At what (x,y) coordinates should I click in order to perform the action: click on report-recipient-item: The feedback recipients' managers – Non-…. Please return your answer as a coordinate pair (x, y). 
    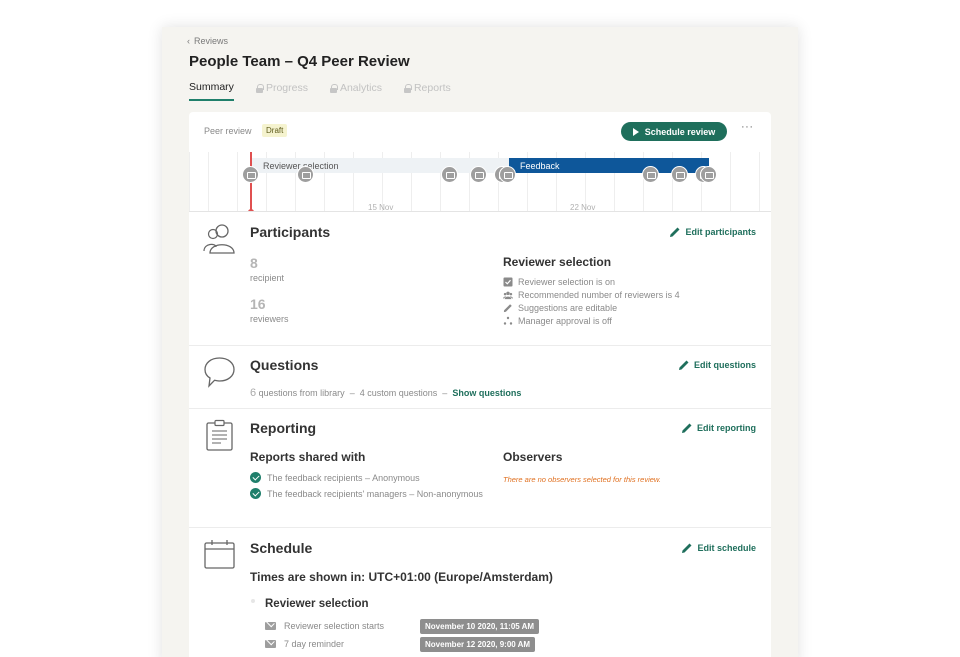
    Looking at the image, I should click on (366, 493).